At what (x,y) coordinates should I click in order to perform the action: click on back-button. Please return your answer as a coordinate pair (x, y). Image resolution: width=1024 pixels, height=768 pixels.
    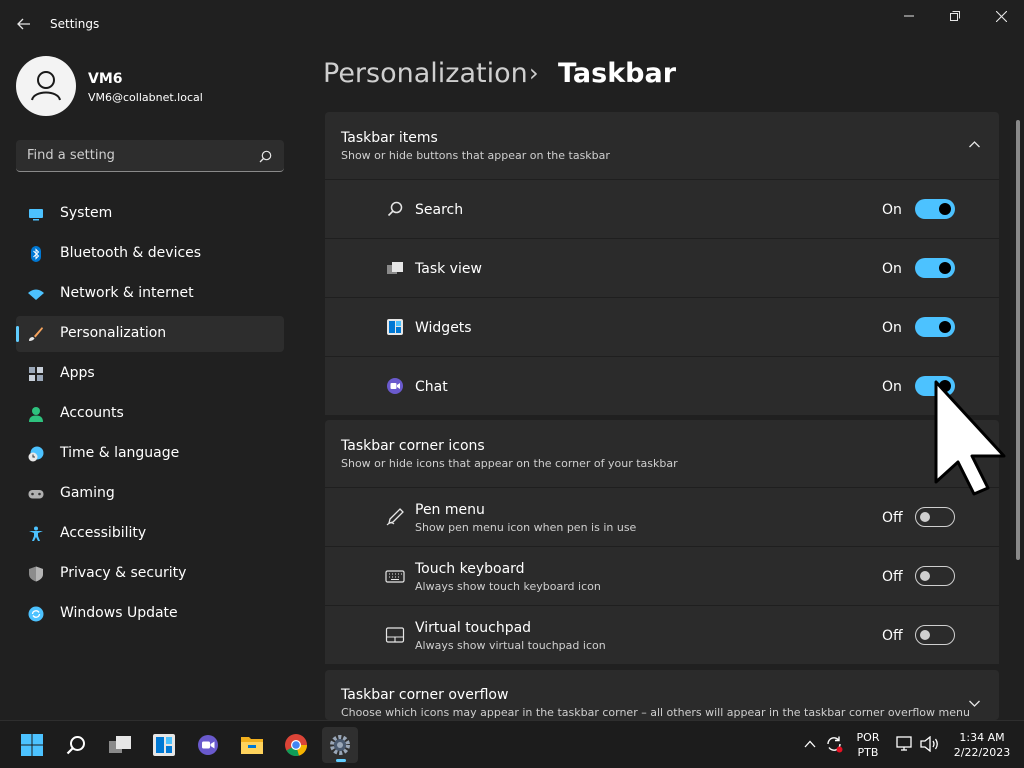
    Looking at the image, I should click on (24, 24).